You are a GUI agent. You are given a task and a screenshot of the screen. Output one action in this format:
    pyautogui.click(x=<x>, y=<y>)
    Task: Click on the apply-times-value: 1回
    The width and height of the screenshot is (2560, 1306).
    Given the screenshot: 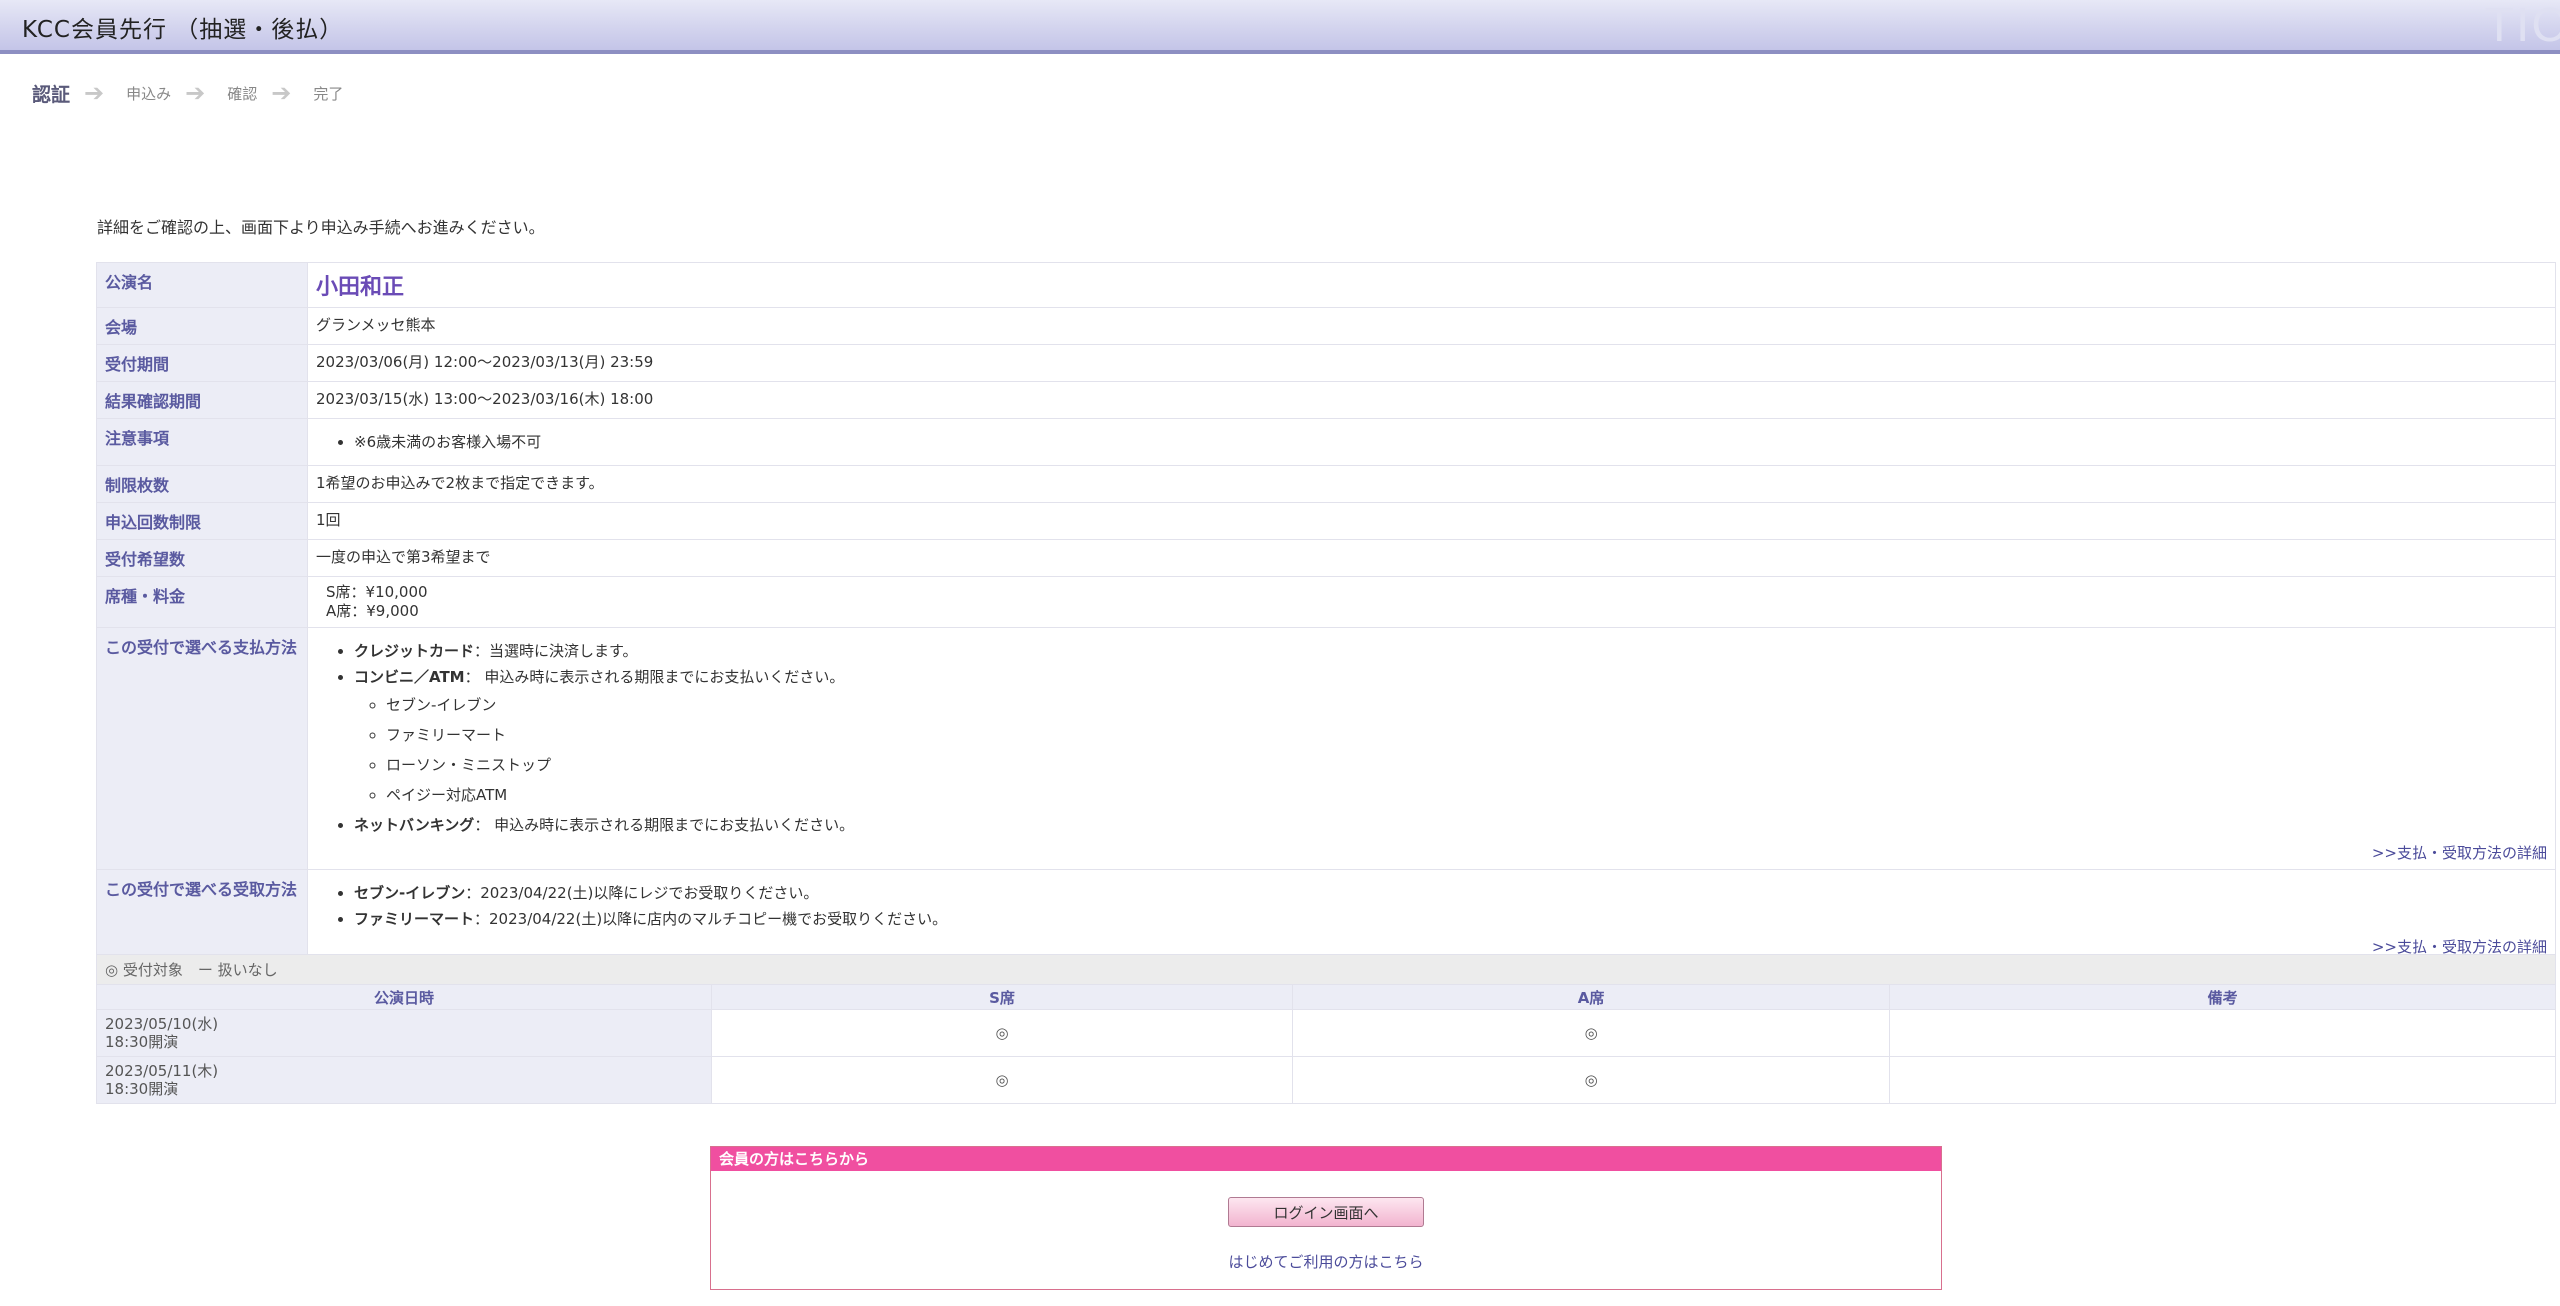 What is the action you would take?
    pyautogui.click(x=1431, y=521)
    